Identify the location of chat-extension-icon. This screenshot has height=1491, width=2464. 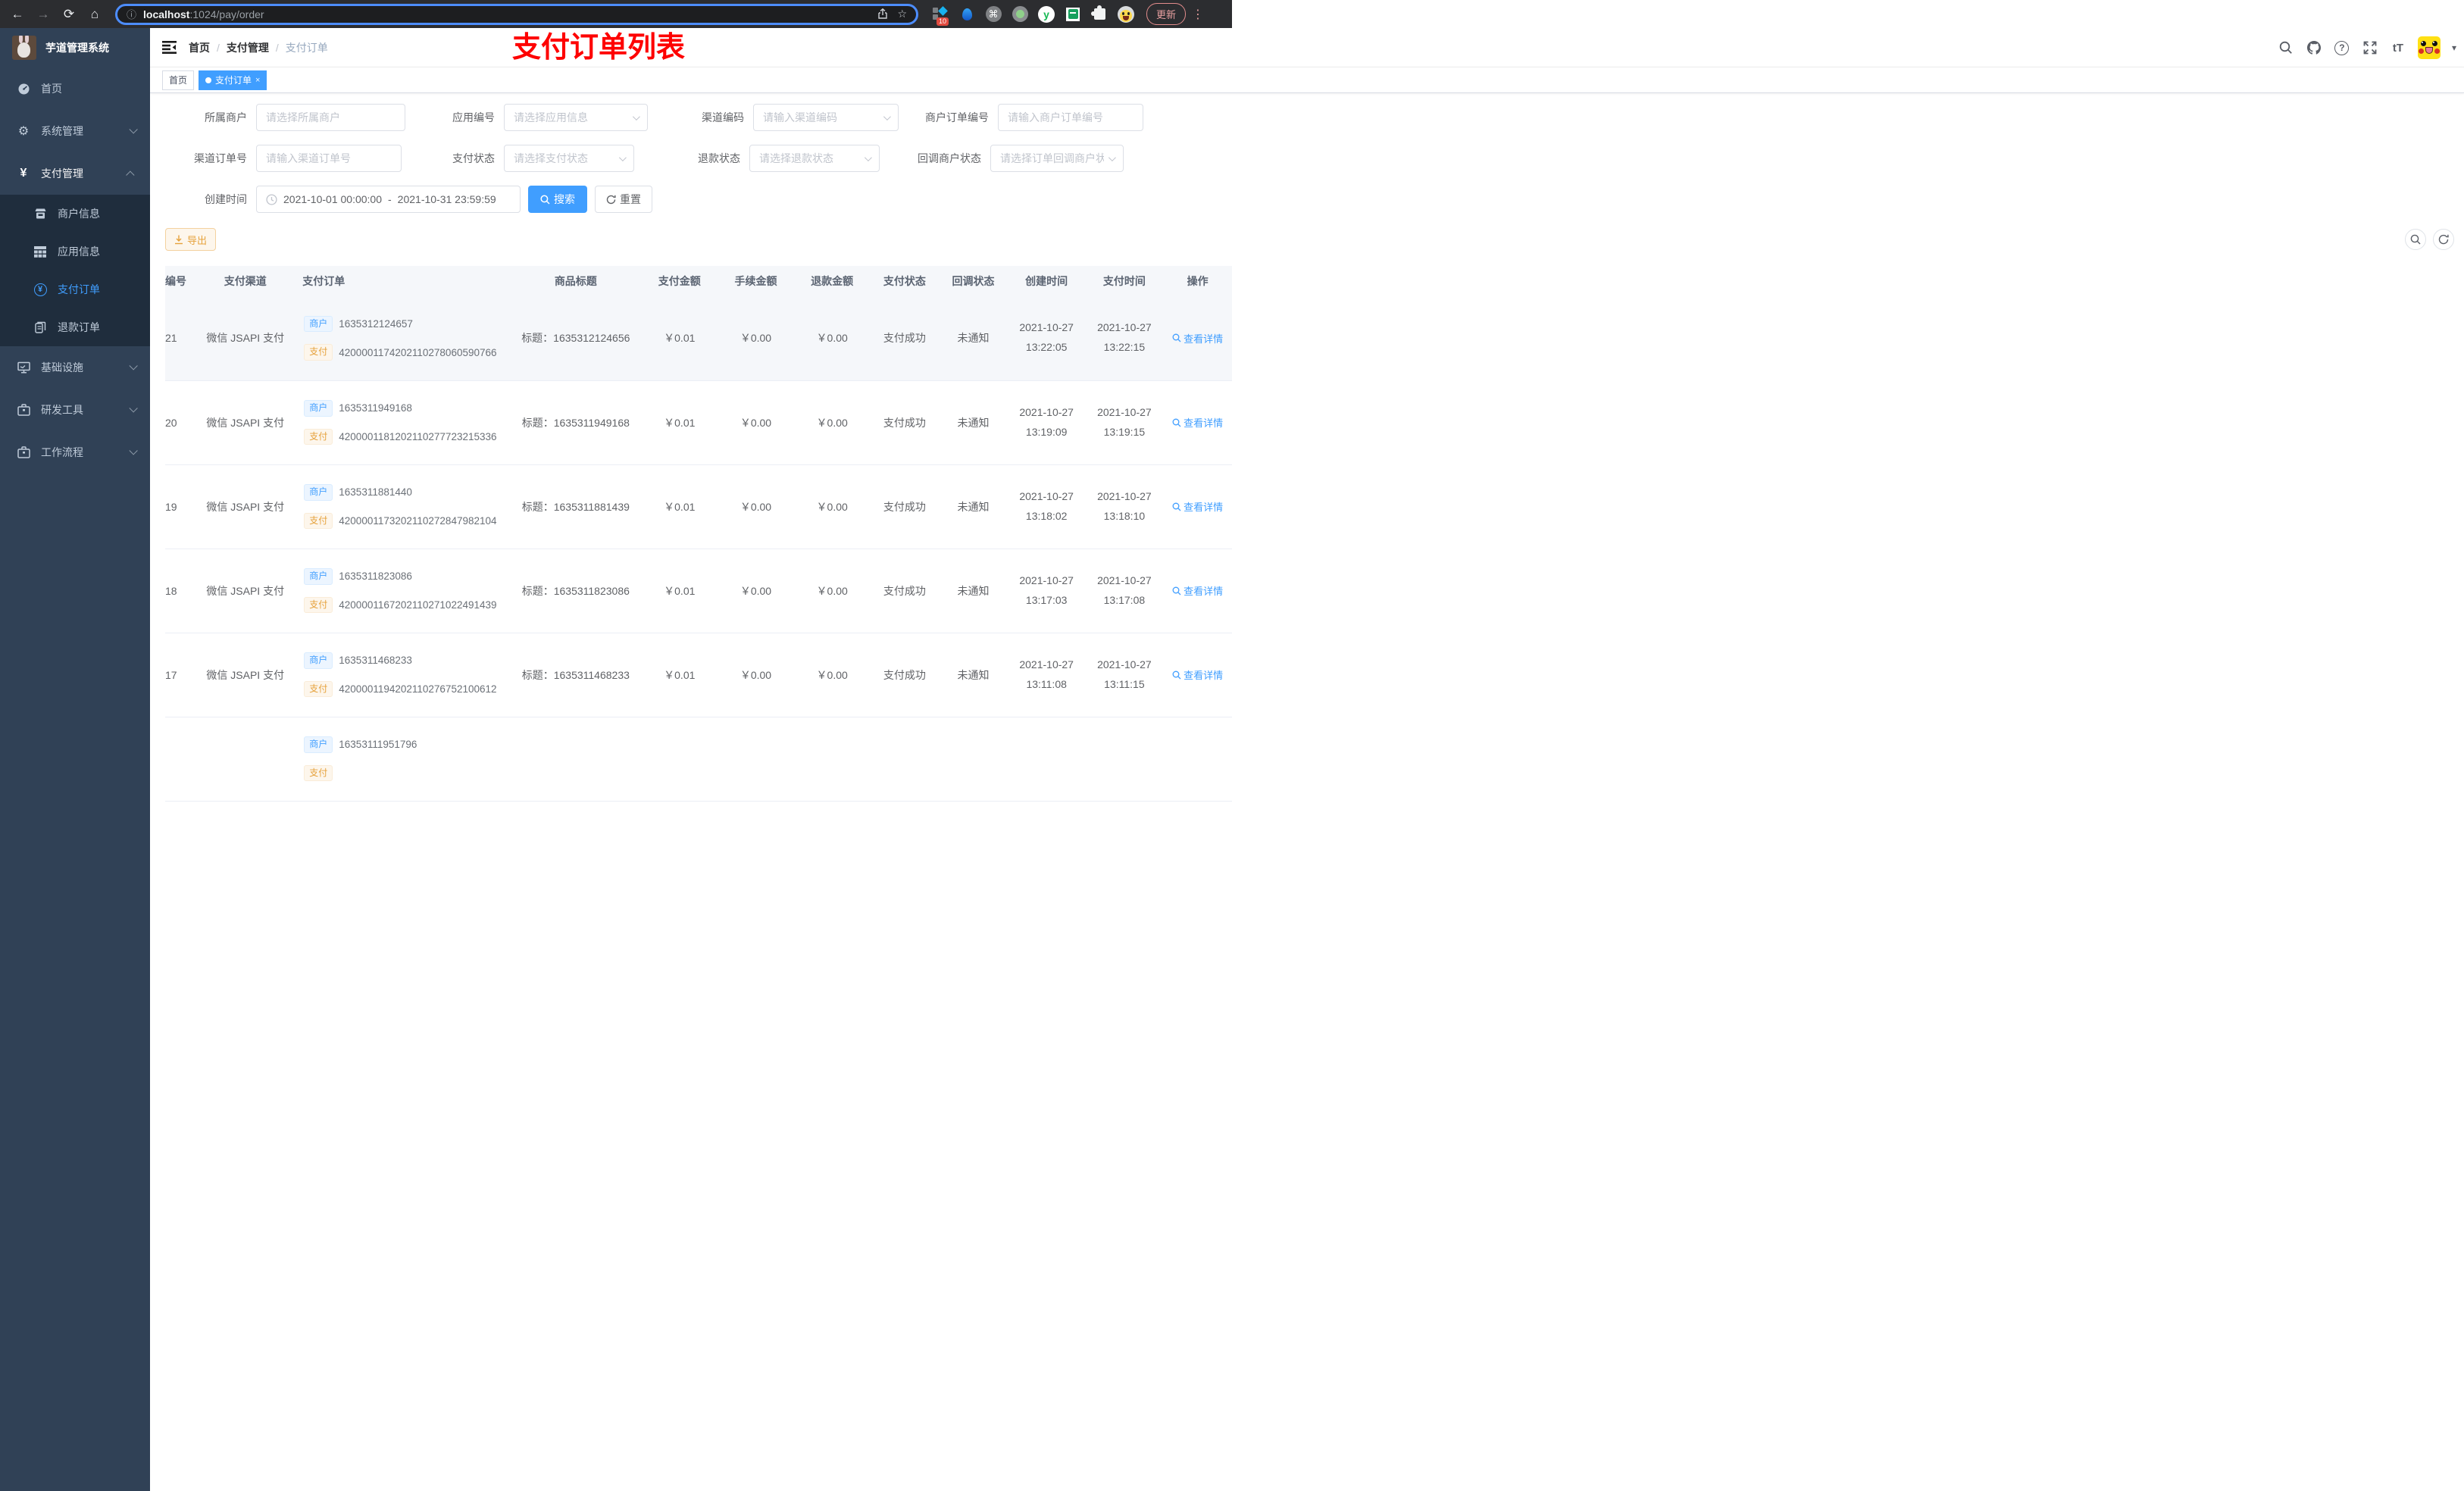
(1073, 14).